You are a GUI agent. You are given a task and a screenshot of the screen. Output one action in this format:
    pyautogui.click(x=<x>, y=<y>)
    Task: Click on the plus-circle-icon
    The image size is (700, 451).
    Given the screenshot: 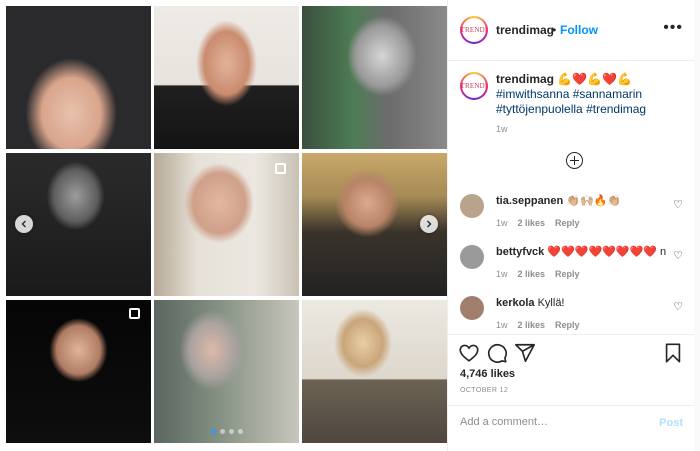 What is the action you would take?
    pyautogui.click(x=574, y=160)
    